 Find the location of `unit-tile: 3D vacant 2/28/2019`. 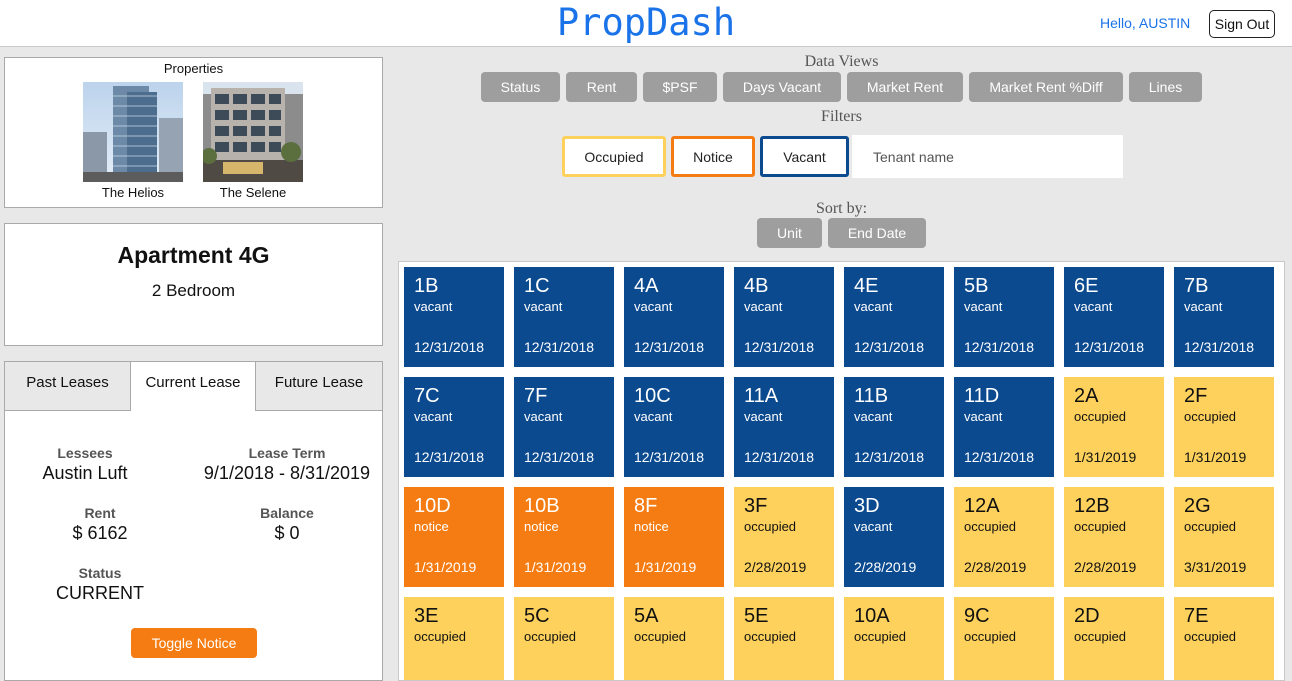

unit-tile: 3D vacant 2/28/2019 is located at coordinates (894, 537).